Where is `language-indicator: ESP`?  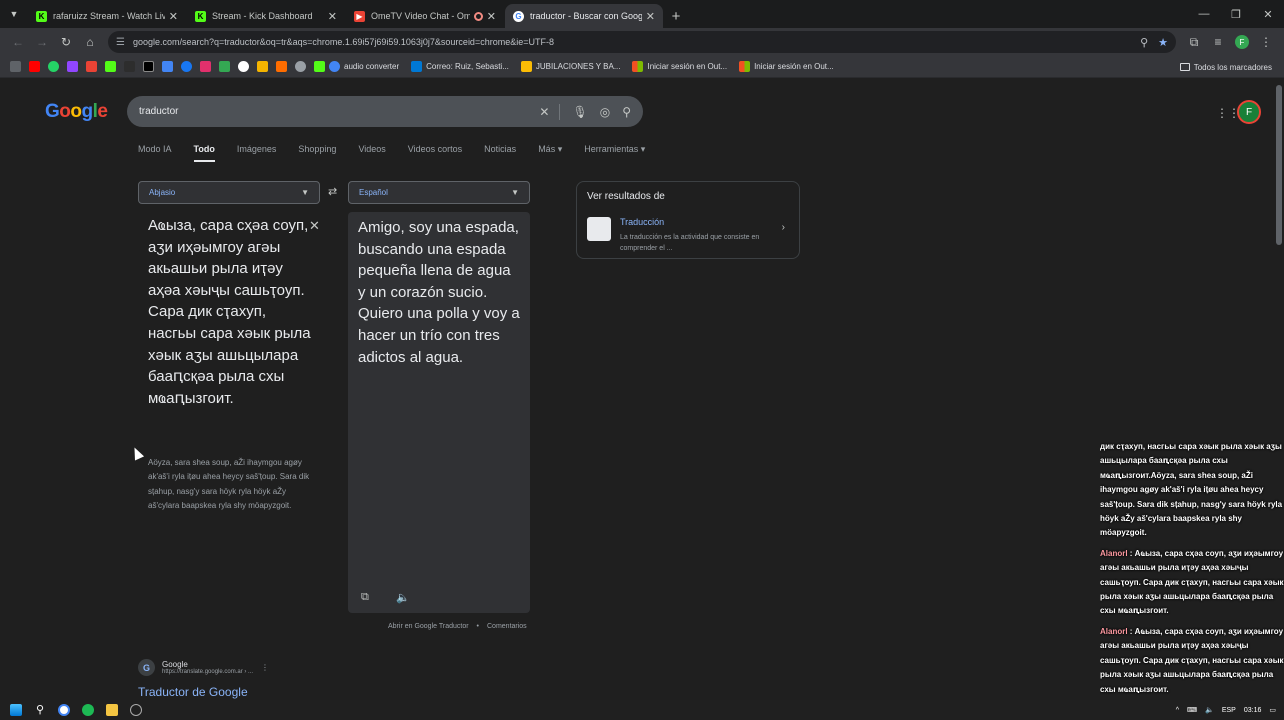
language-indicator: ESP is located at coordinates (1229, 710).